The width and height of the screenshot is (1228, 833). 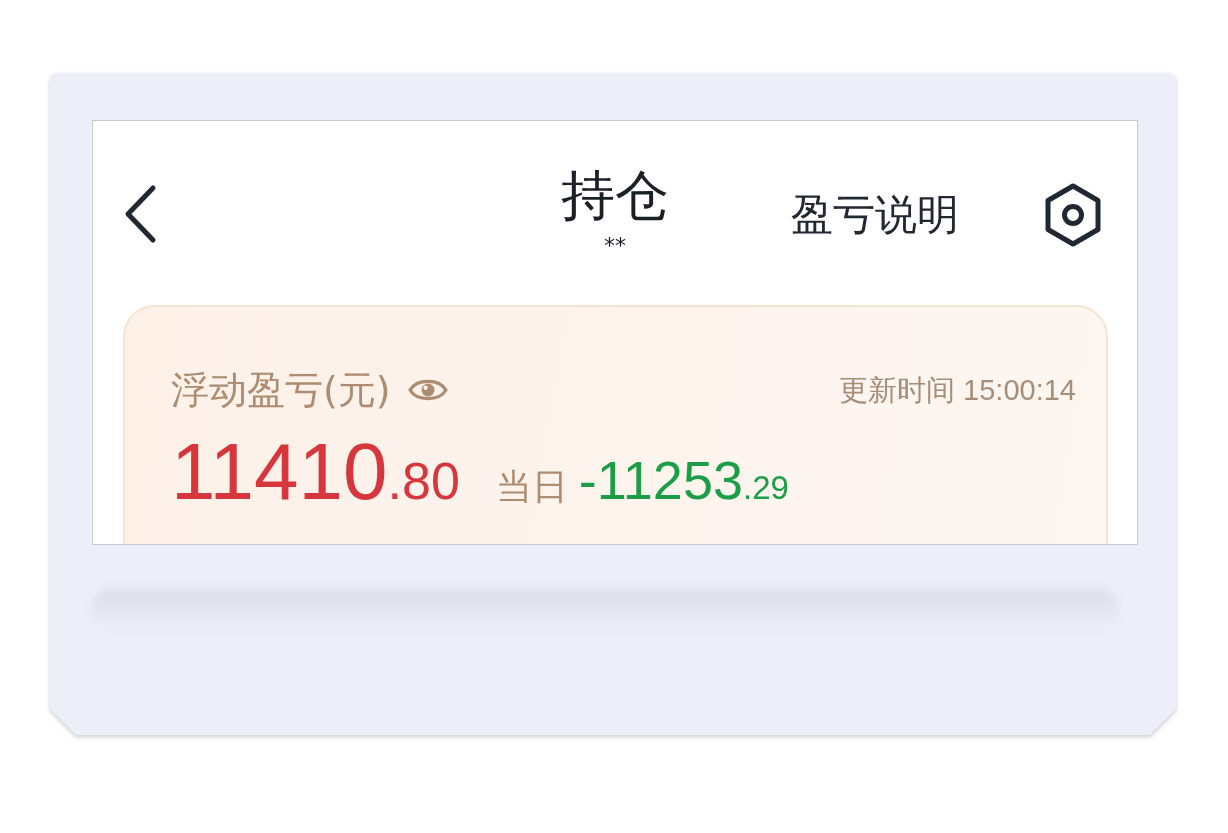 What do you see at coordinates (615, 196) in the screenshot?
I see `page-title: 持仓` at bounding box center [615, 196].